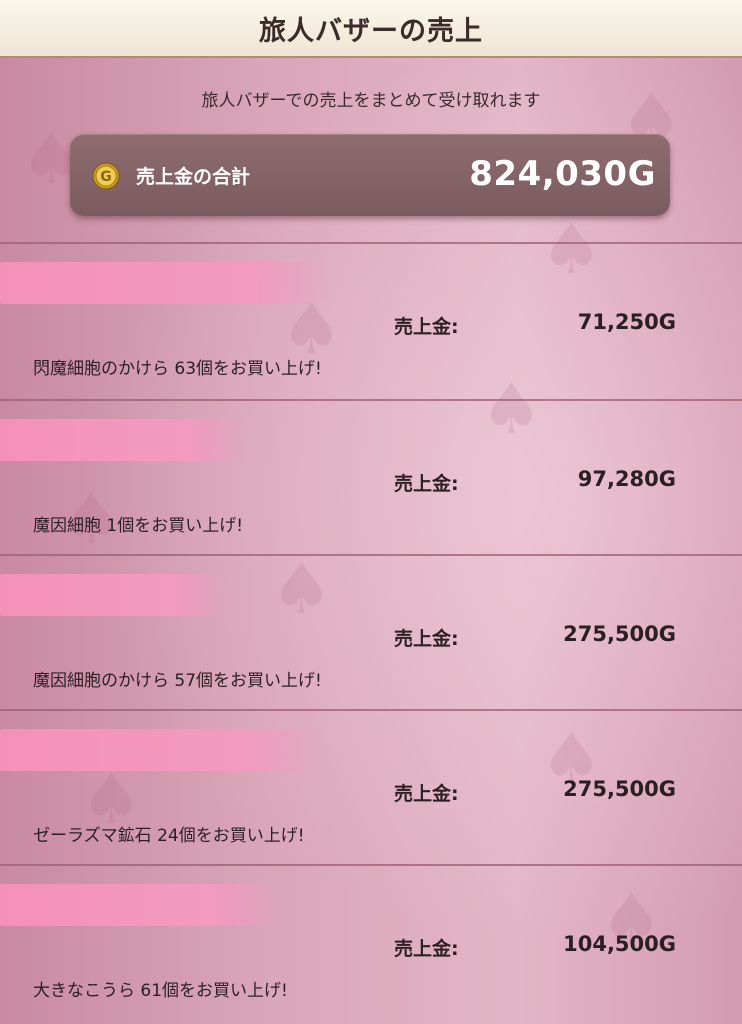  I want to click on svg-text: G, so click(106, 177).